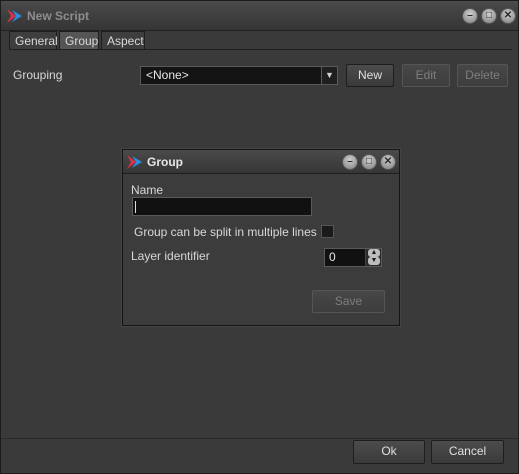 The image size is (519, 474). What do you see at coordinates (370, 75) in the screenshot?
I see `new-button: New` at bounding box center [370, 75].